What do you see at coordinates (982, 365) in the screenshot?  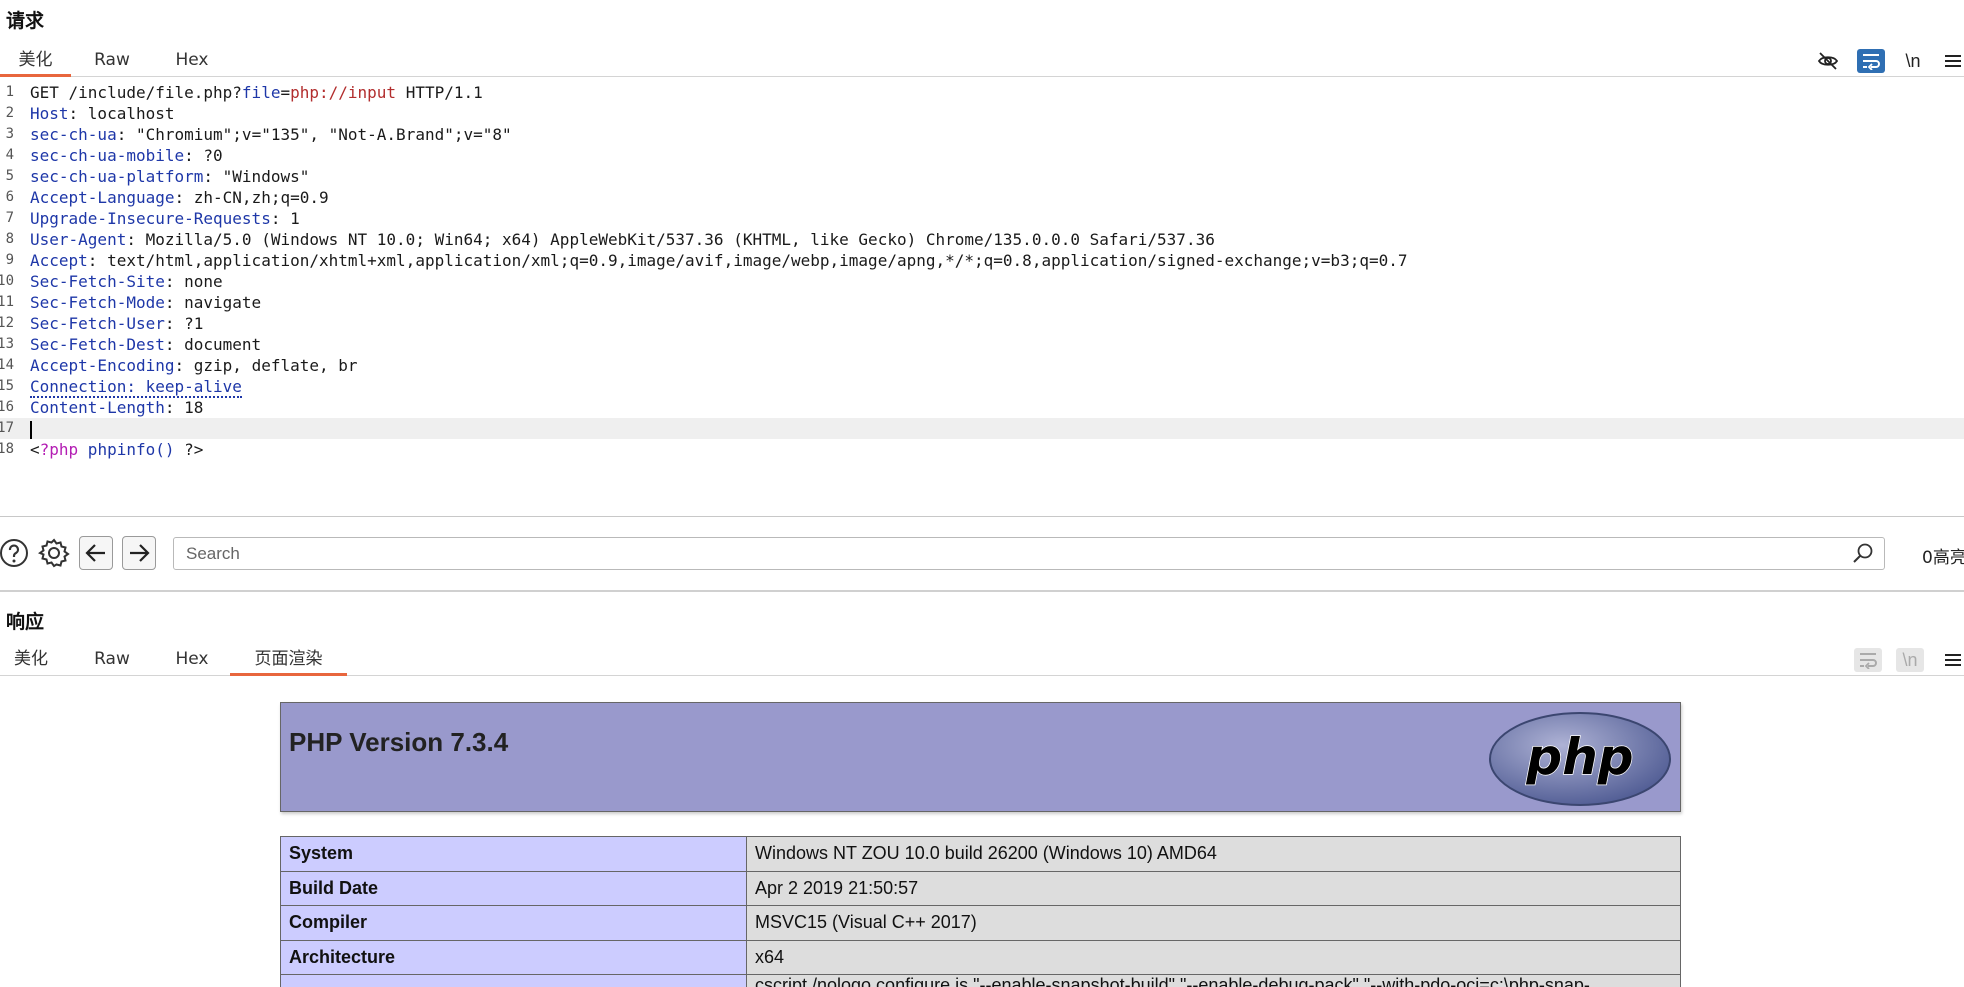 I see `code-line: 14 Accept-Encoding: gzip, deflate, br` at bounding box center [982, 365].